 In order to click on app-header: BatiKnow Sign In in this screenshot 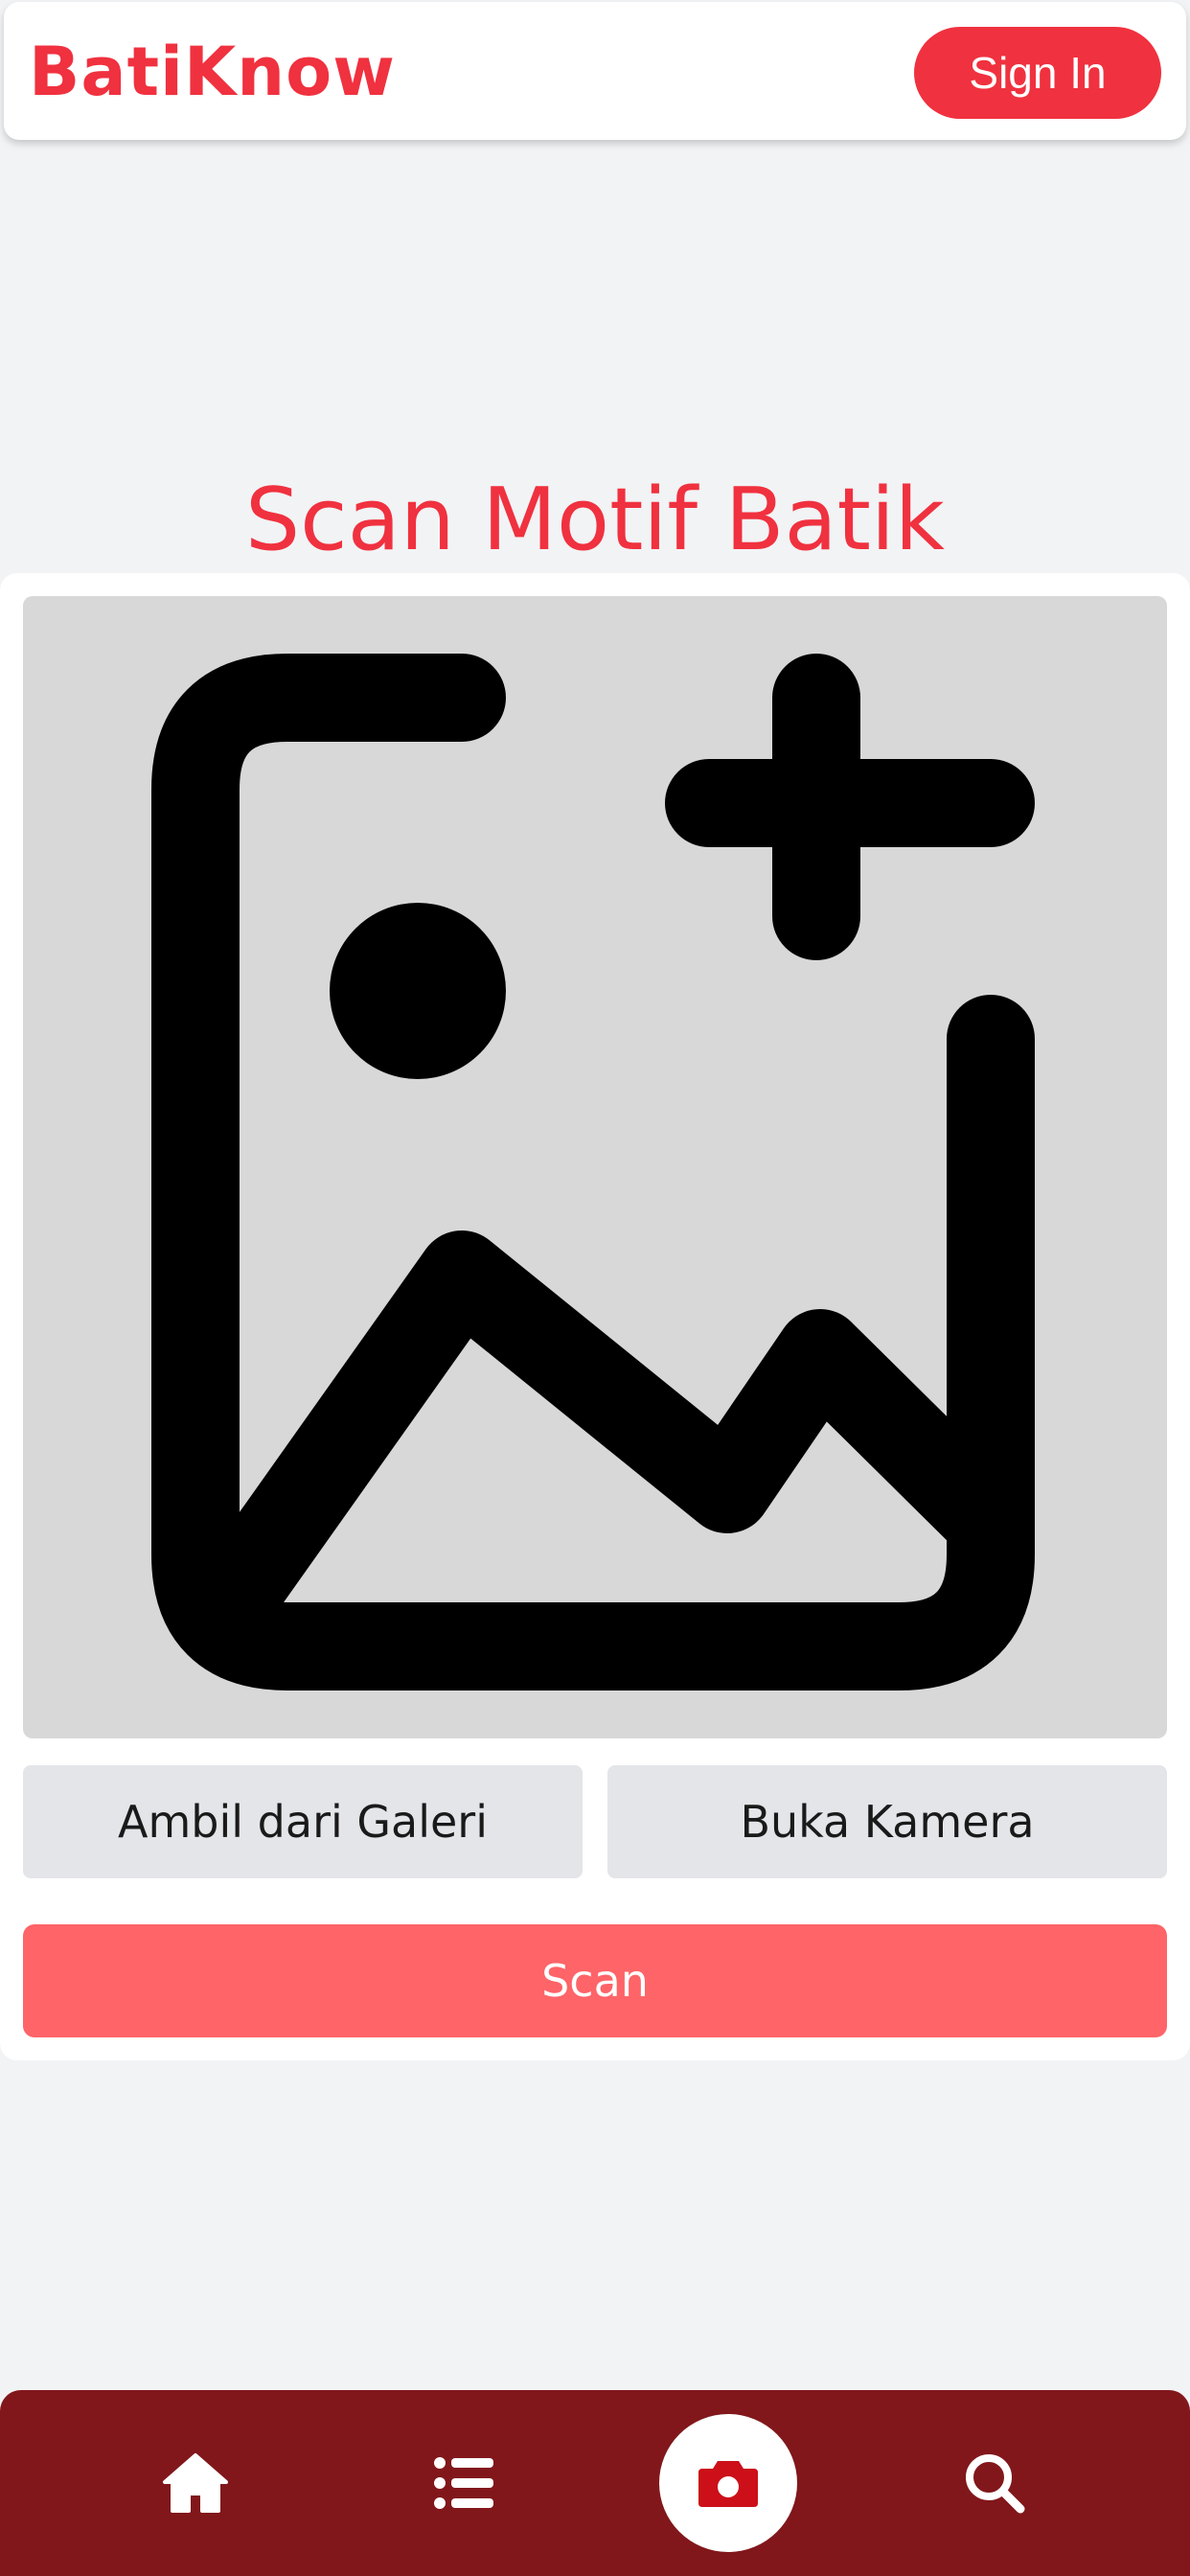, I will do `click(595, 71)`.